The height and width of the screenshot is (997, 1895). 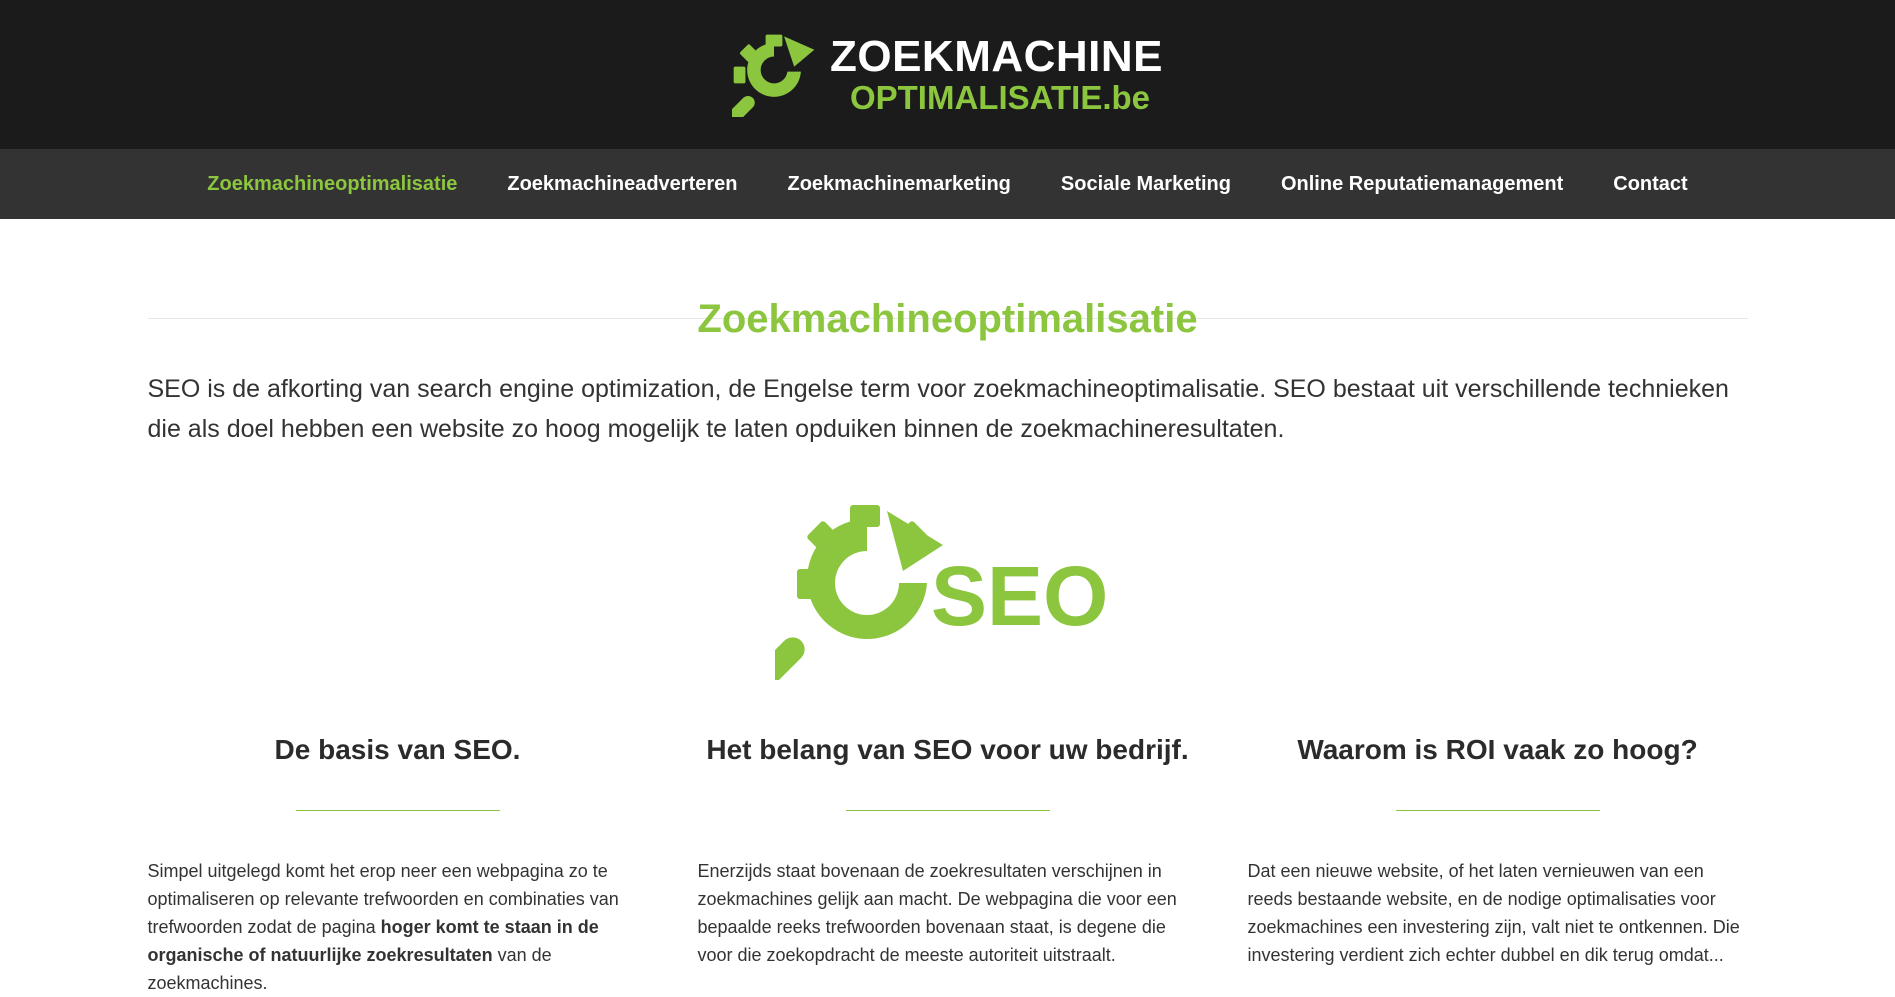 I want to click on site-header: ZOEKMACHINE OPTIMALISATIE.be, so click(x=947, y=74).